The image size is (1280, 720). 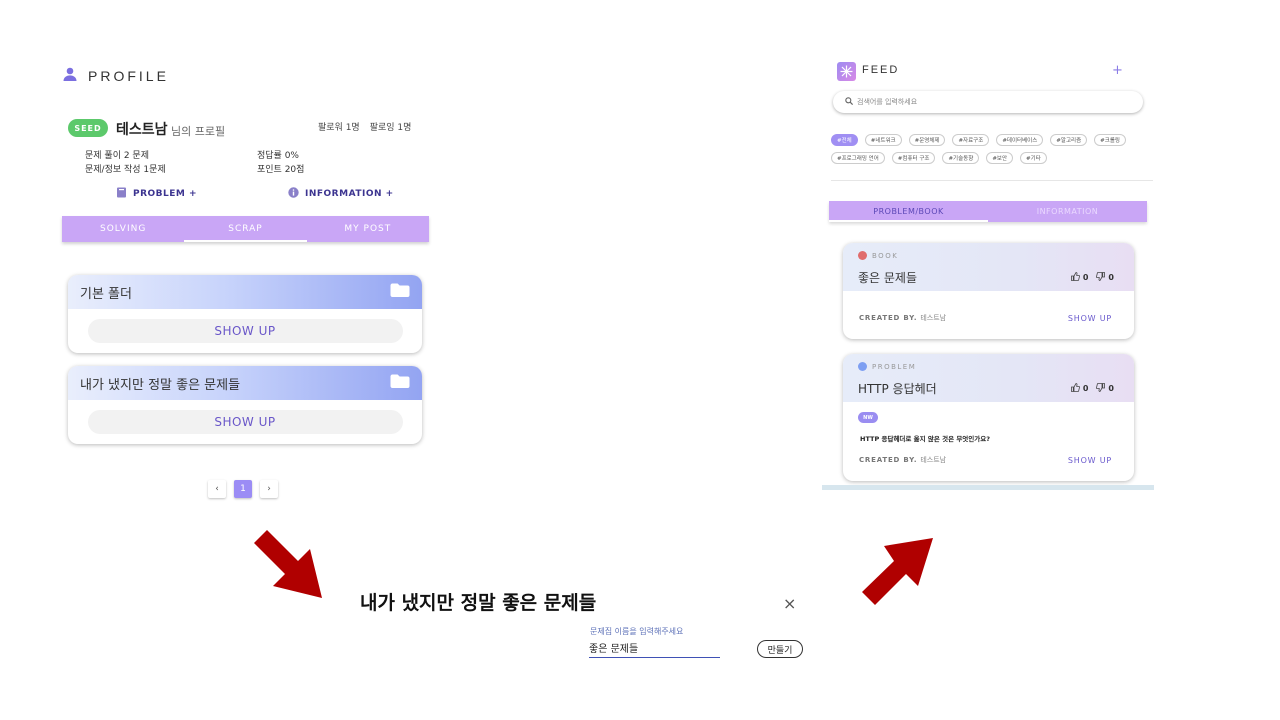 I want to click on information-link-label: INFORMATION +, so click(x=349, y=194).